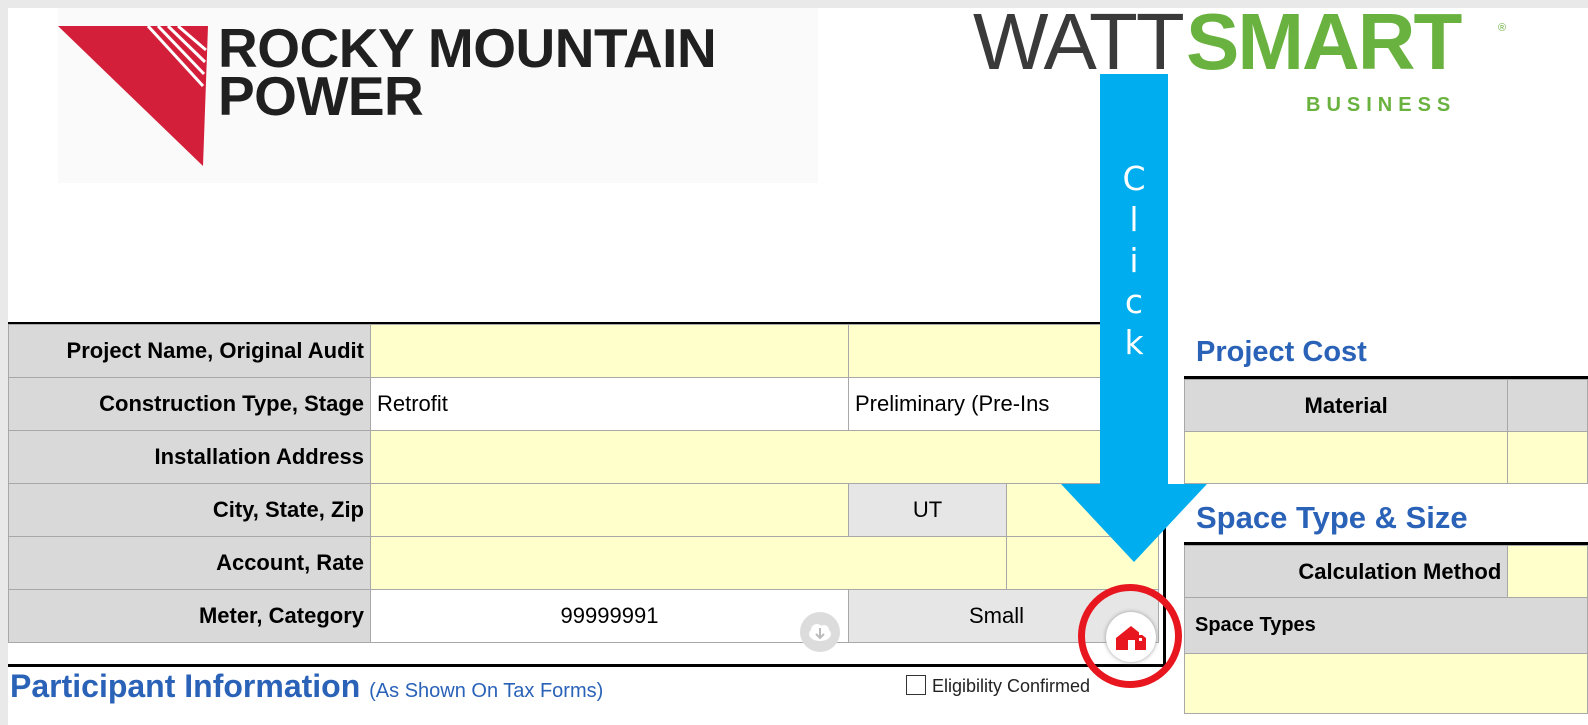 The height and width of the screenshot is (725, 1588). Describe the element at coordinates (1281, 352) in the screenshot. I see `project-cost-heading: Project Cost` at that location.